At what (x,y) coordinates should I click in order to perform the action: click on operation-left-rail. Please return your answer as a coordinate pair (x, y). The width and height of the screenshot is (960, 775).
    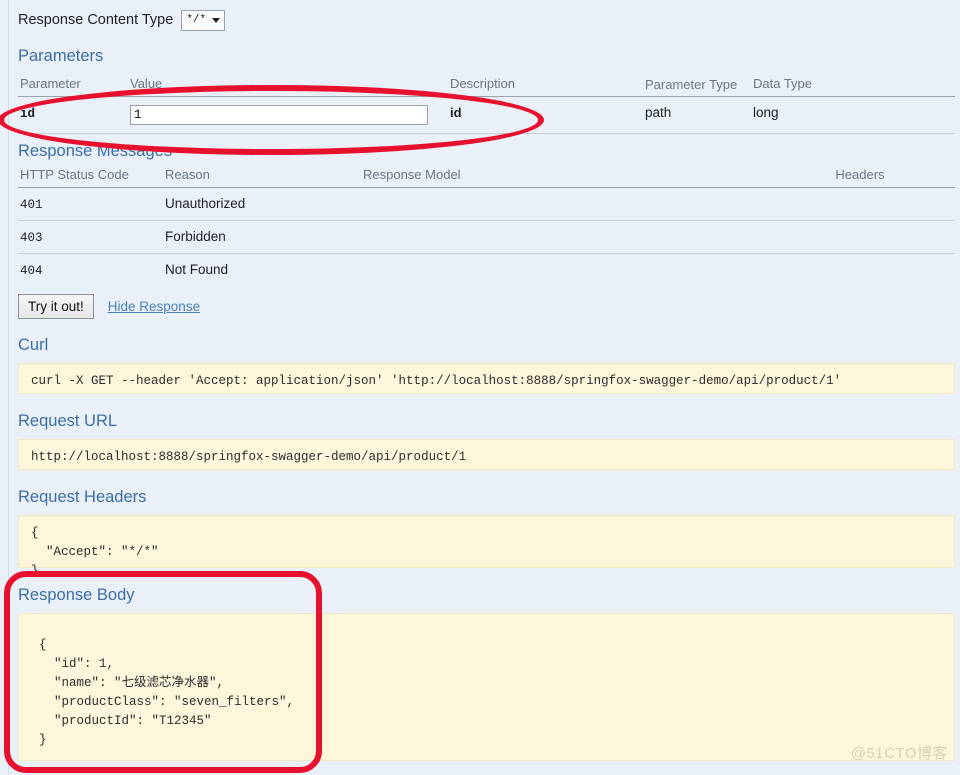
    Looking at the image, I should click on (8, 387).